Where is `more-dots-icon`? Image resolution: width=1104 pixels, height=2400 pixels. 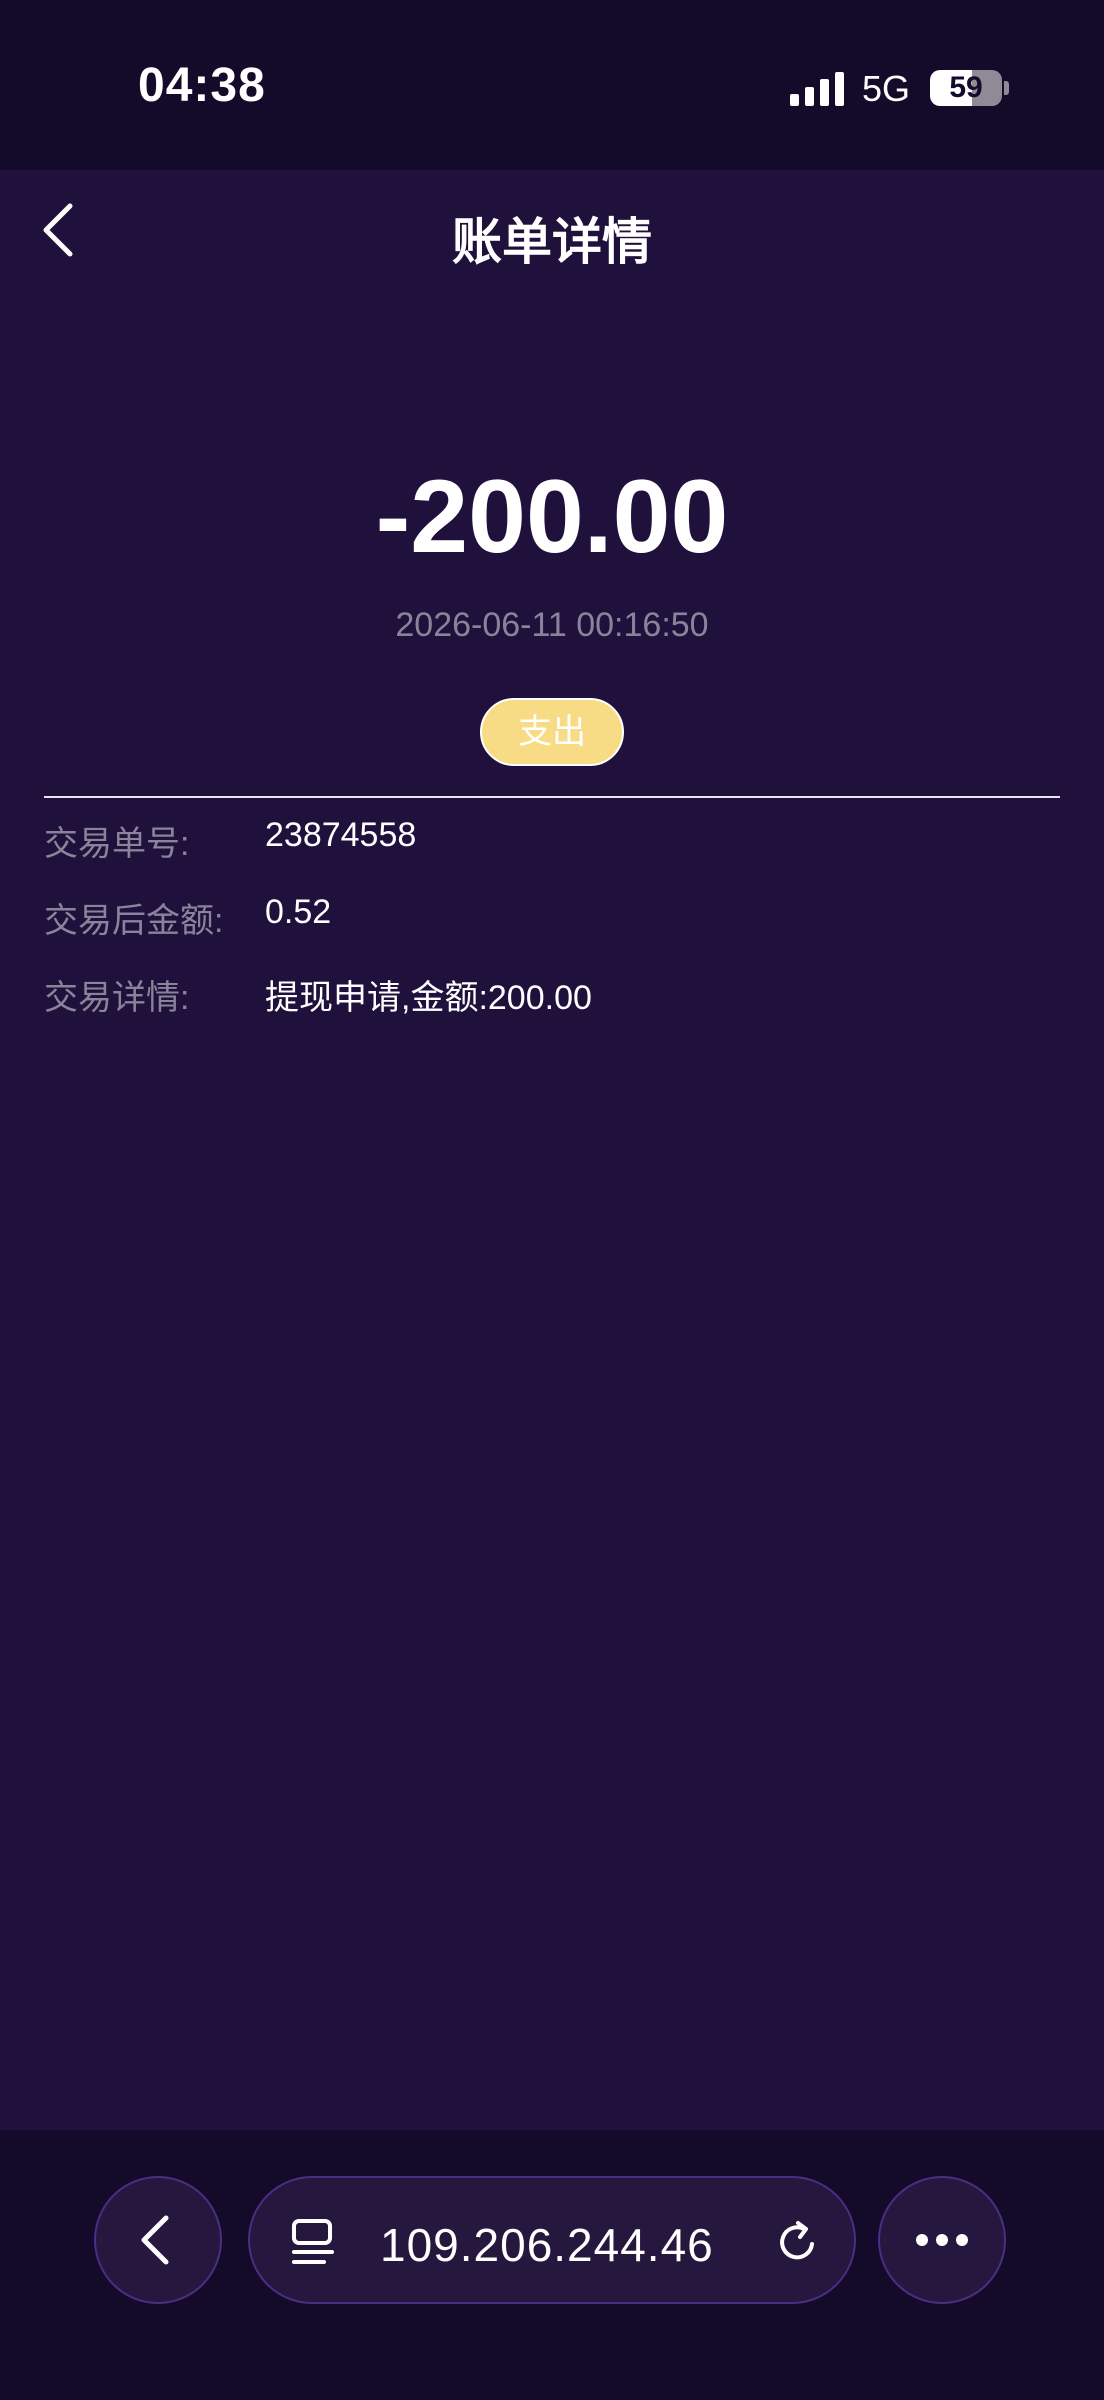 more-dots-icon is located at coordinates (942, 2240).